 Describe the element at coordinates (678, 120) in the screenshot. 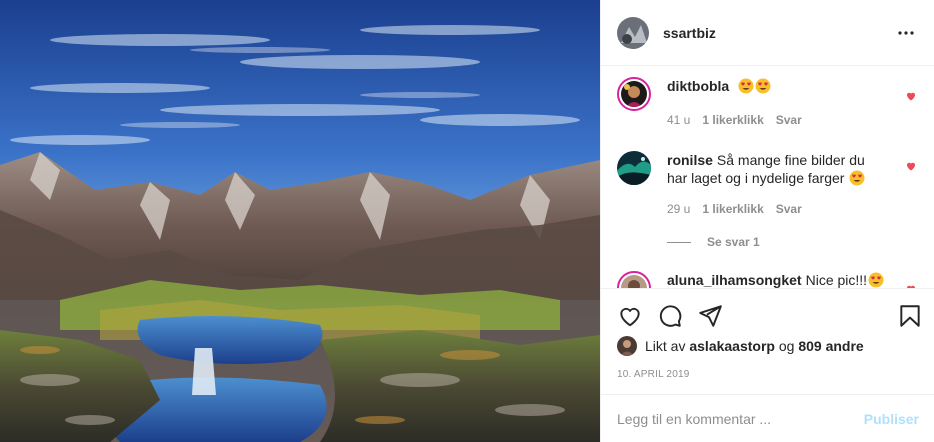

I see `comment-time: 41 u` at that location.